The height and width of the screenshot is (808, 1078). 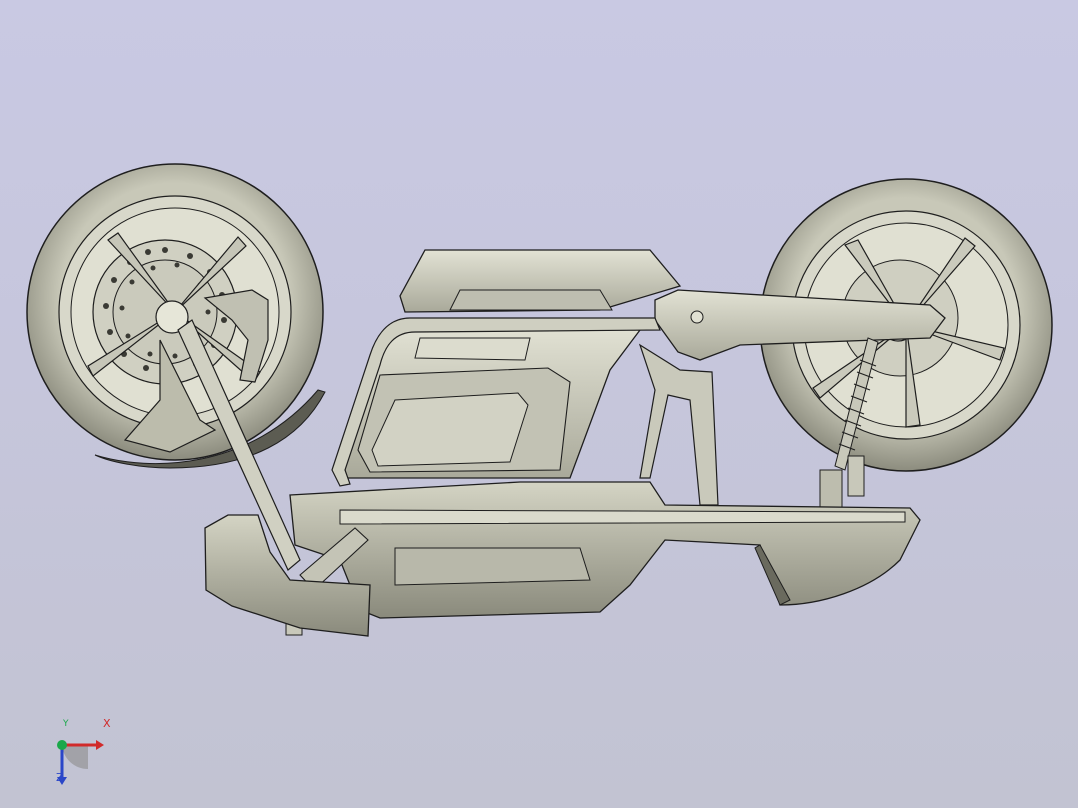 I want to click on swingarm-pivot, so click(x=697, y=317).